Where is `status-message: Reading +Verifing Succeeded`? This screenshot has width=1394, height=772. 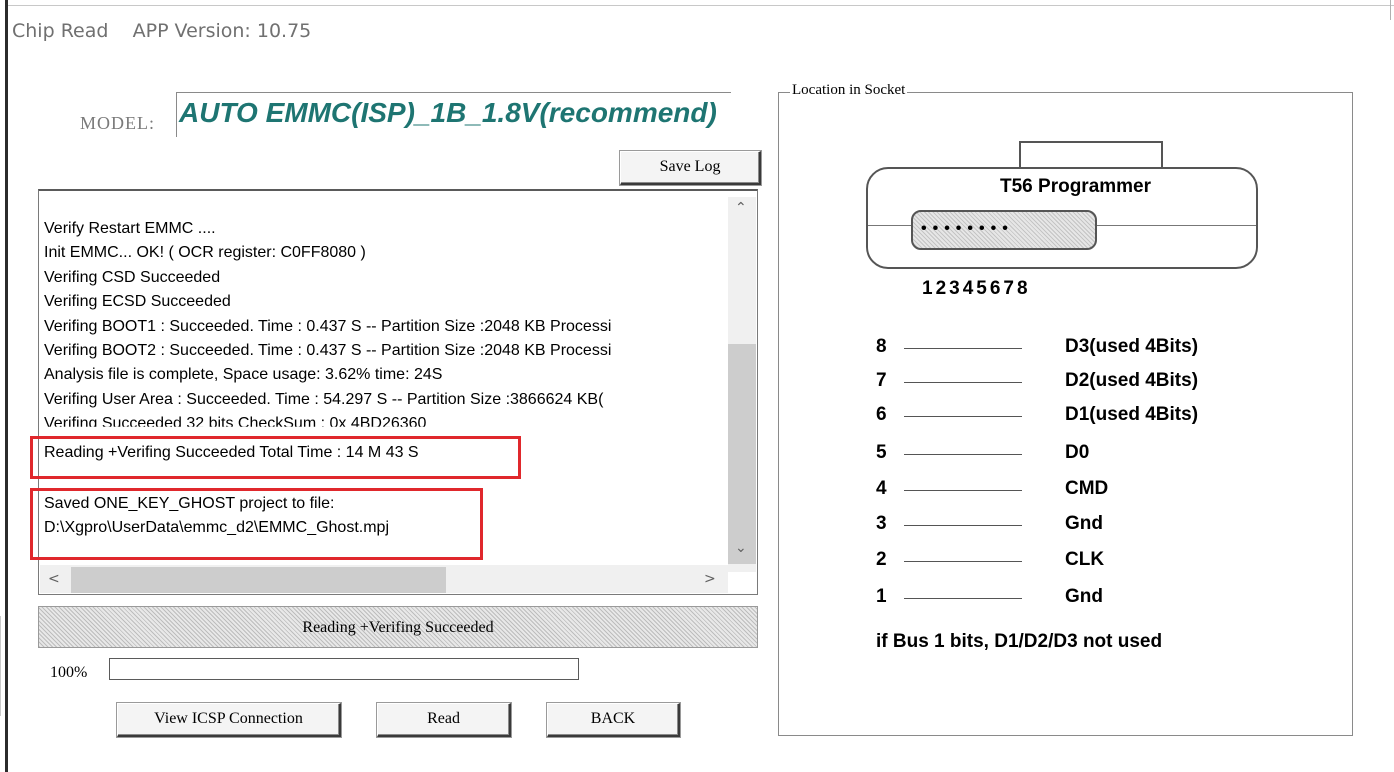 status-message: Reading +Verifing Succeeded is located at coordinates (398, 627).